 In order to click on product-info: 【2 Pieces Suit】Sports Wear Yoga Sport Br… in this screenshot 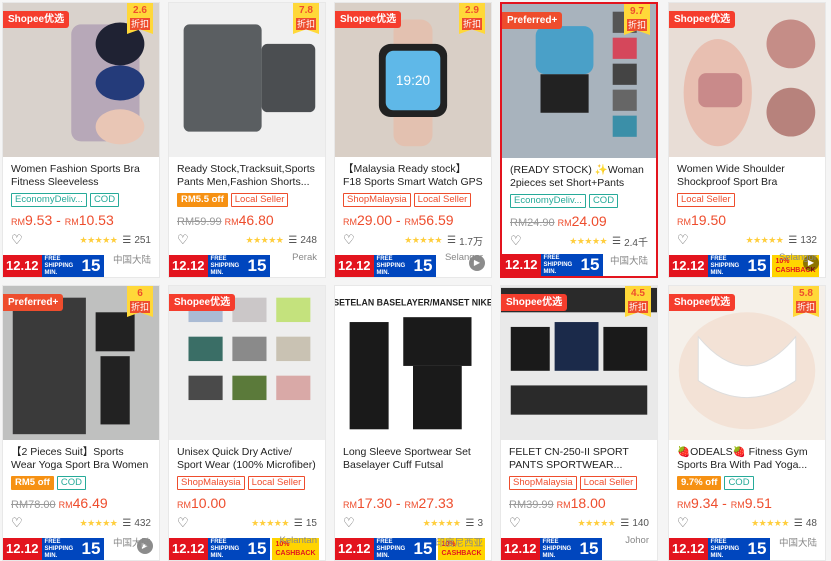, I will do `click(81, 497)`.